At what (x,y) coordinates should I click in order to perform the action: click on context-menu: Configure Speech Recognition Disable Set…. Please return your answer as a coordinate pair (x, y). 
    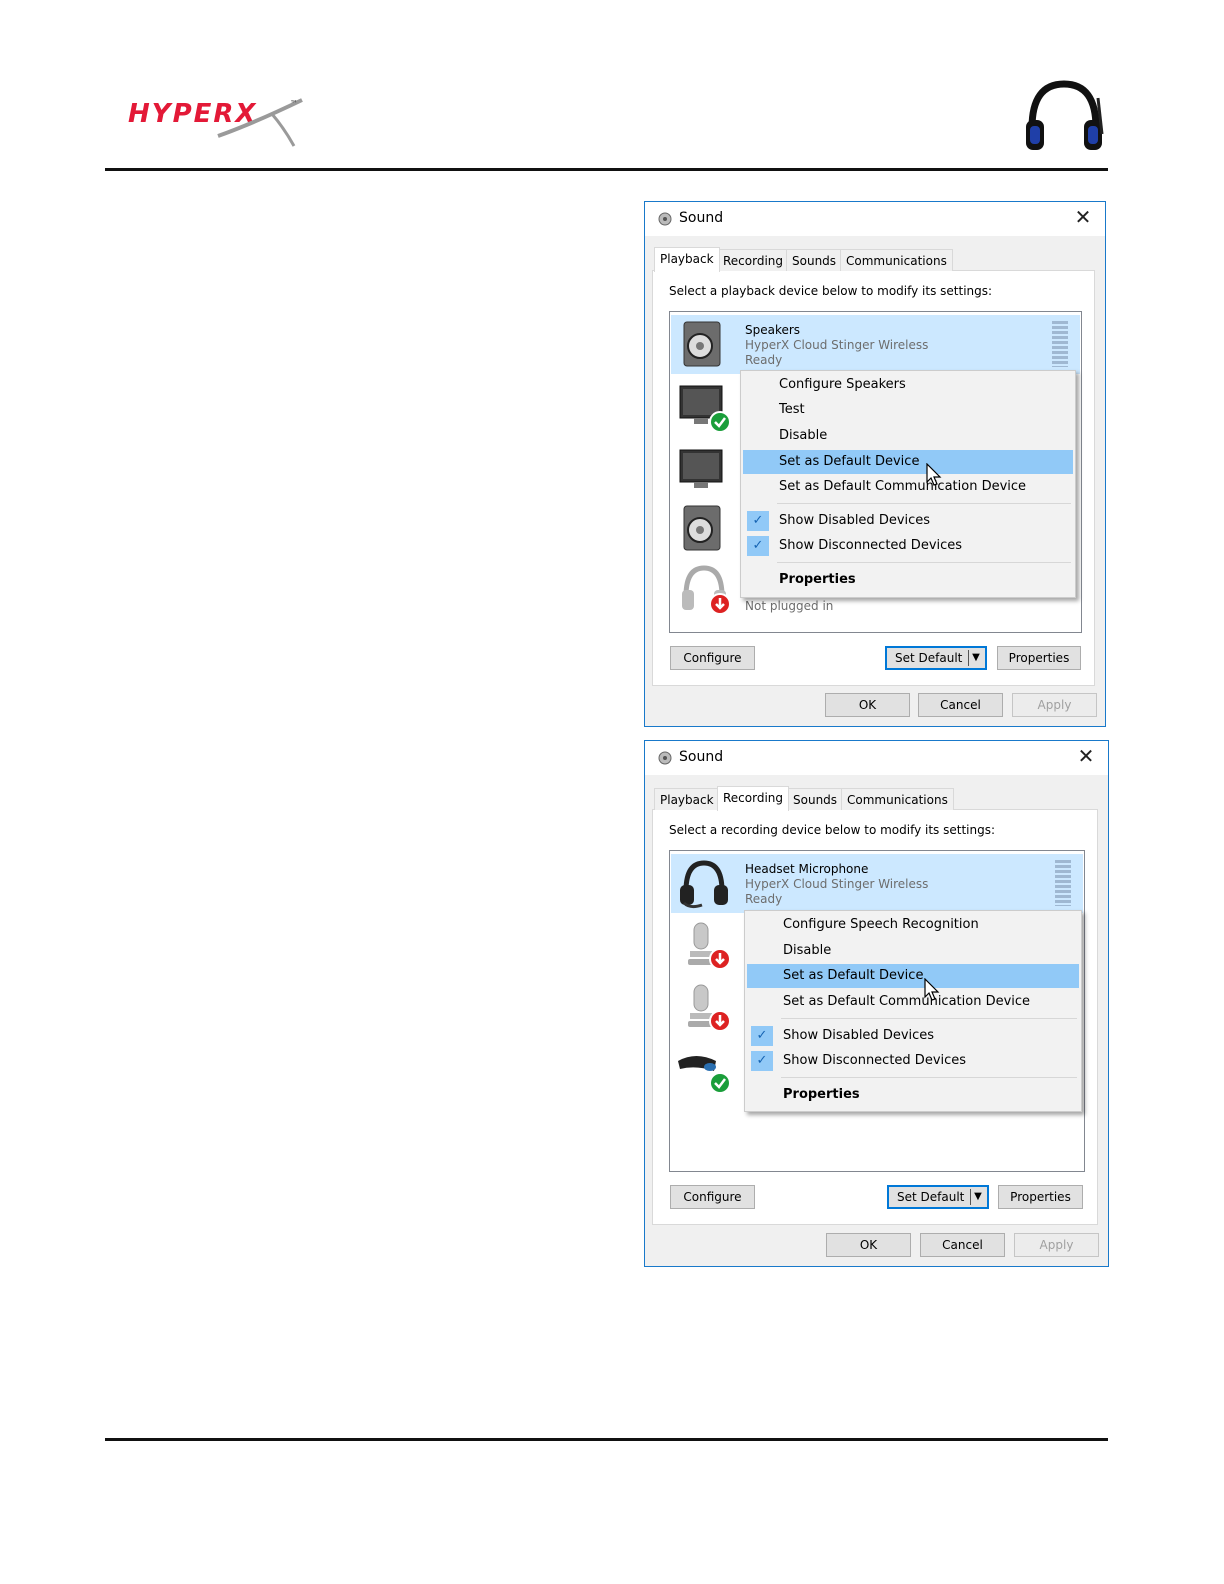
    Looking at the image, I should click on (913, 1011).